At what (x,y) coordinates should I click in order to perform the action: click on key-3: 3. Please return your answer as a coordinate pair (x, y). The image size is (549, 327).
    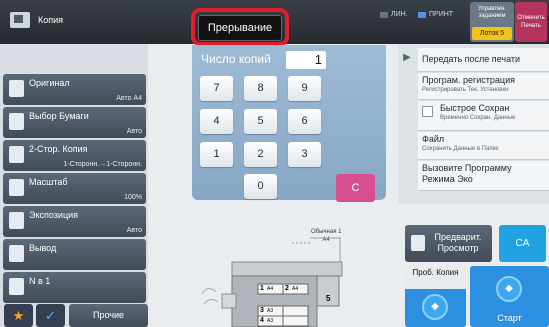
    Looking at the image, I should click on (304, 154).